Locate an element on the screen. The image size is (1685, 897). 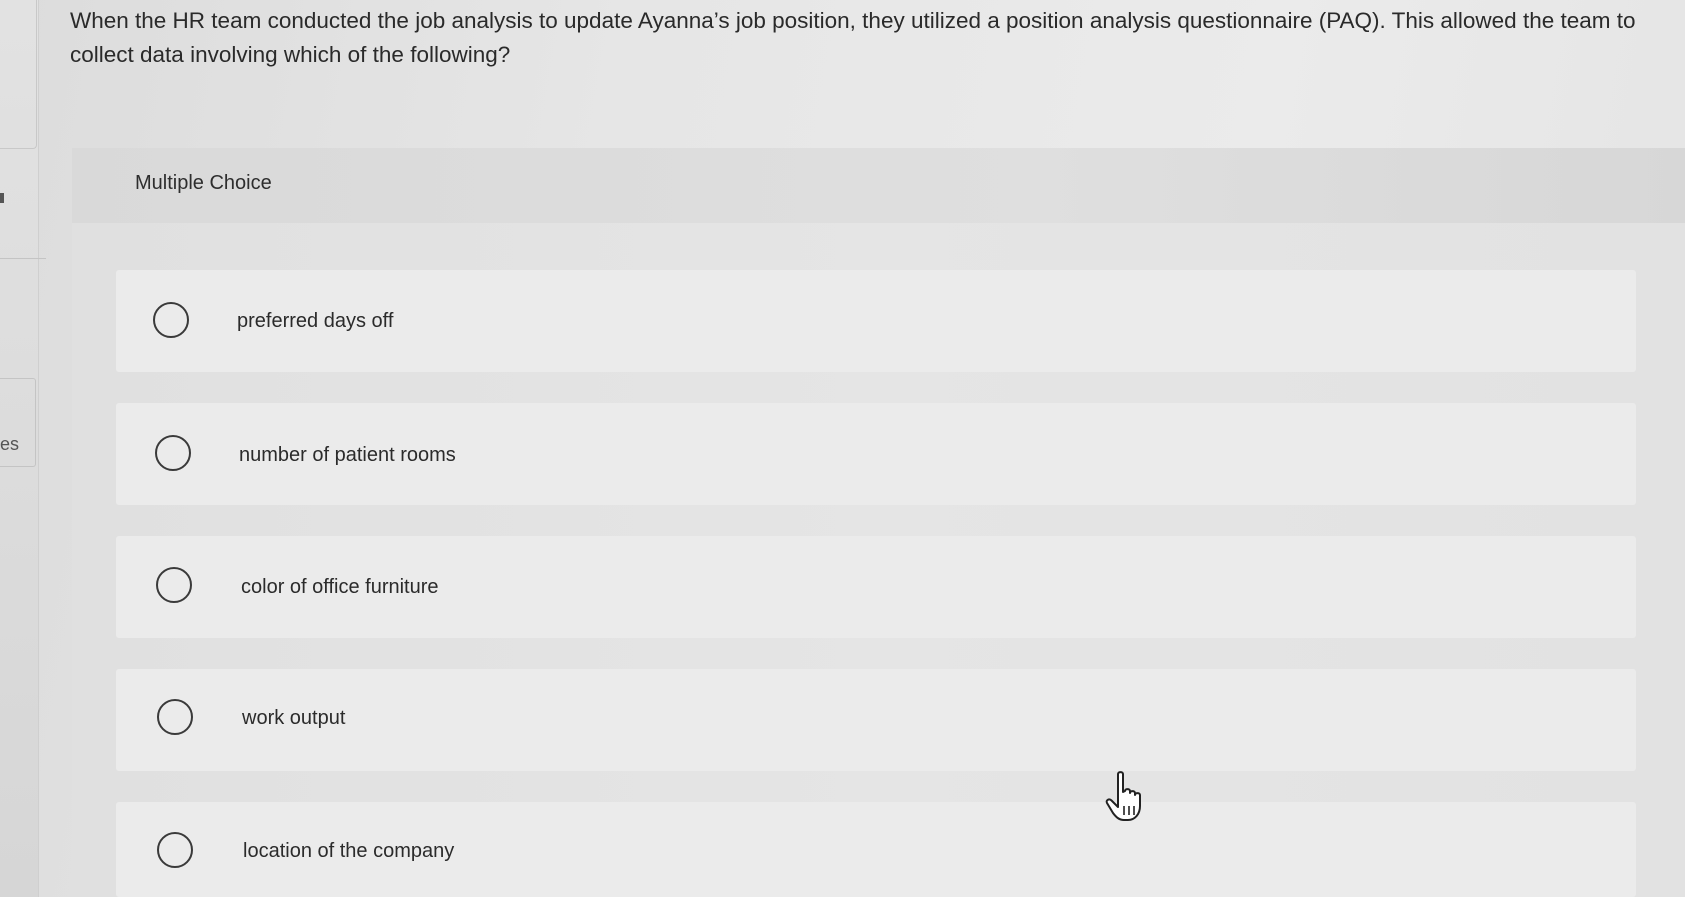
left-sidebar-panel is located at coordinates (18, 74).